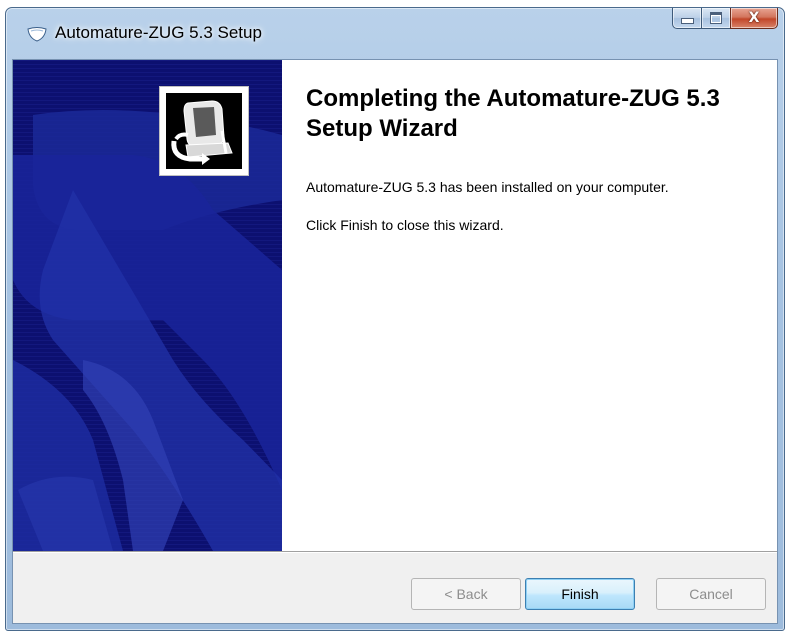 The height and width of the screenshot is (634, 786). What do you see at coordinates (580, 594) in the screenshot?
I see `finish-button: Finish` at bounding box center [580, 594].